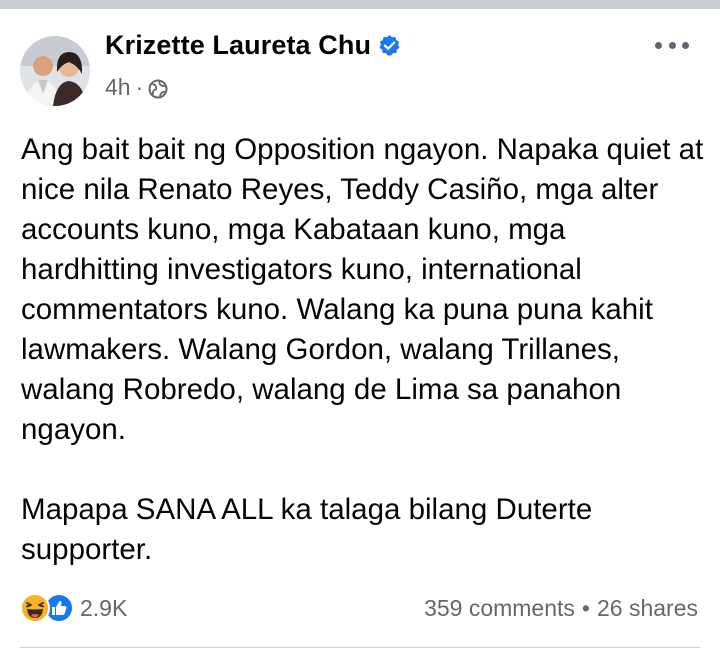 Image resolution: width=720 pixels, height=656 pixels. Describe the element at coordinates (158, 88) in the screenshot. I see `globe-public-icon` at that location.